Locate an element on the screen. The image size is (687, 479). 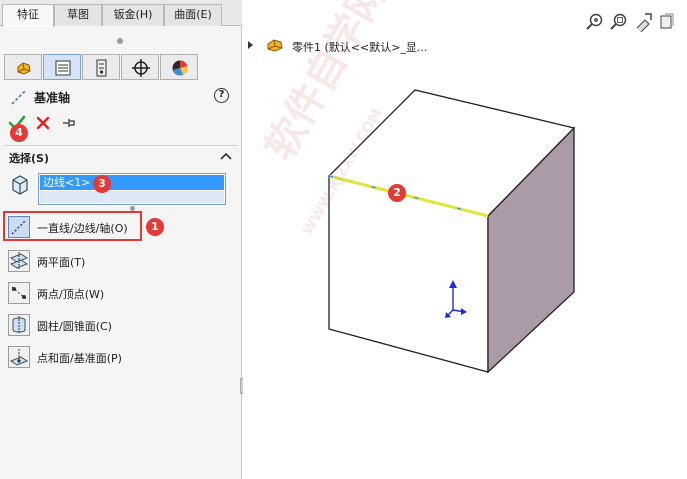
option-label: 圆柱/圆锥面(C) is located at coordinates (74, 326).